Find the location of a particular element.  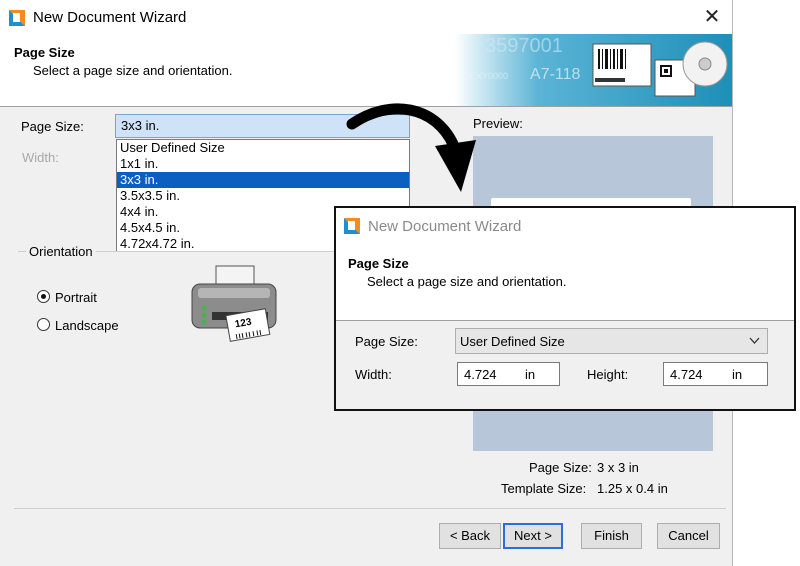

template-size-label: Template Size: is located at coordinates (544, 488).